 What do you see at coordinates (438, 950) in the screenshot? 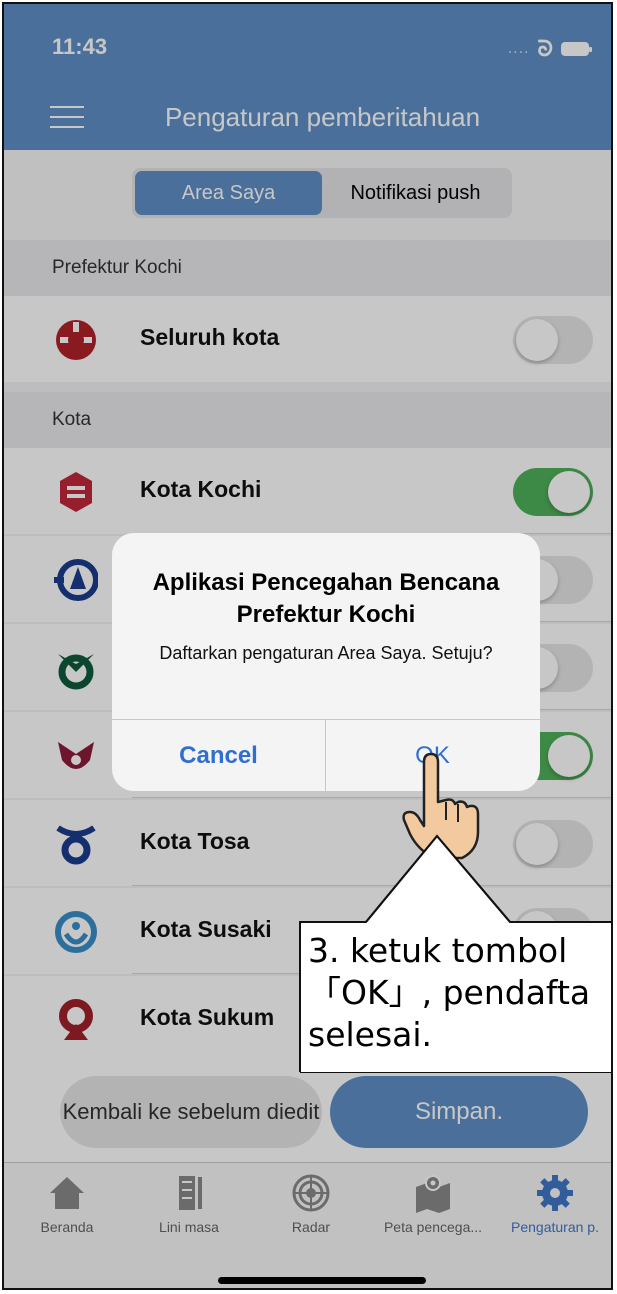
I see `callout-line-1: 3. ketuk tombol` at bounding box center [438, 950].